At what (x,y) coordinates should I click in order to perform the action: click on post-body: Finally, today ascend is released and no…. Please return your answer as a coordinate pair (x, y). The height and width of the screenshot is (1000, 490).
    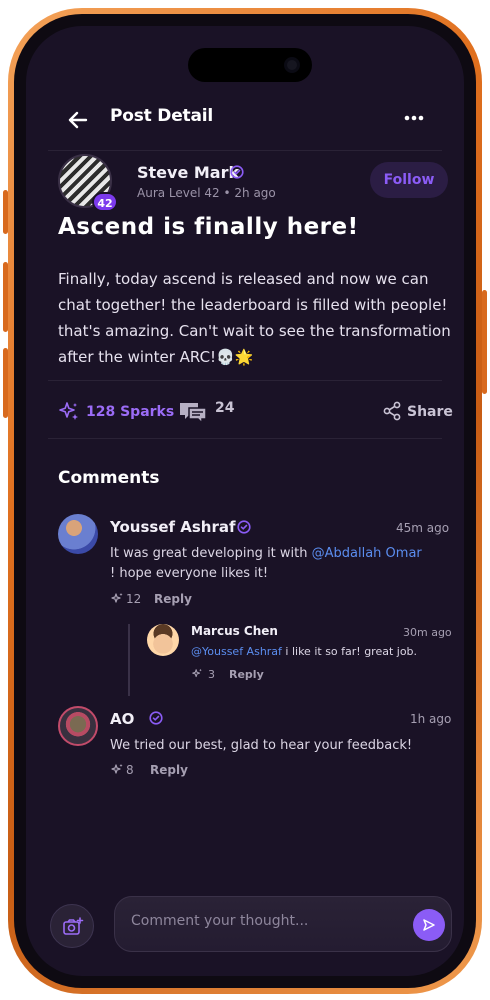
    Looking at the image, I should click on (254, 318).